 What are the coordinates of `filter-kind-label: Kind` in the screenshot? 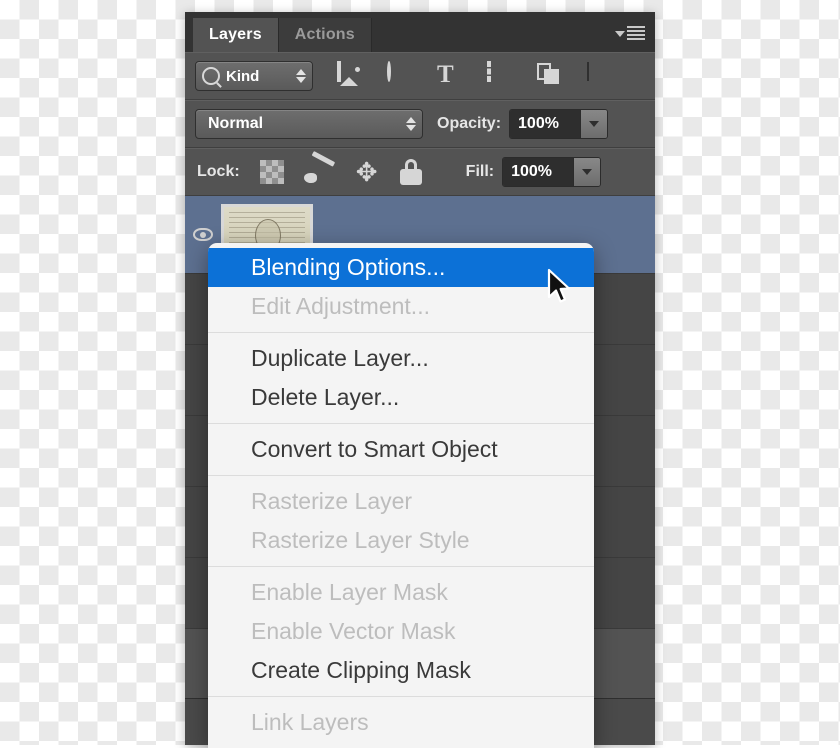 It's located at (243, 76).